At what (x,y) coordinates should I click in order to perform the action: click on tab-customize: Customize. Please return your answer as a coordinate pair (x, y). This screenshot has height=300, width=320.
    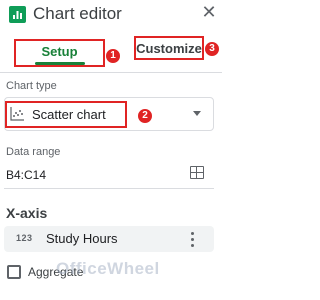
    Looking at the image, I should click on (169, 48).